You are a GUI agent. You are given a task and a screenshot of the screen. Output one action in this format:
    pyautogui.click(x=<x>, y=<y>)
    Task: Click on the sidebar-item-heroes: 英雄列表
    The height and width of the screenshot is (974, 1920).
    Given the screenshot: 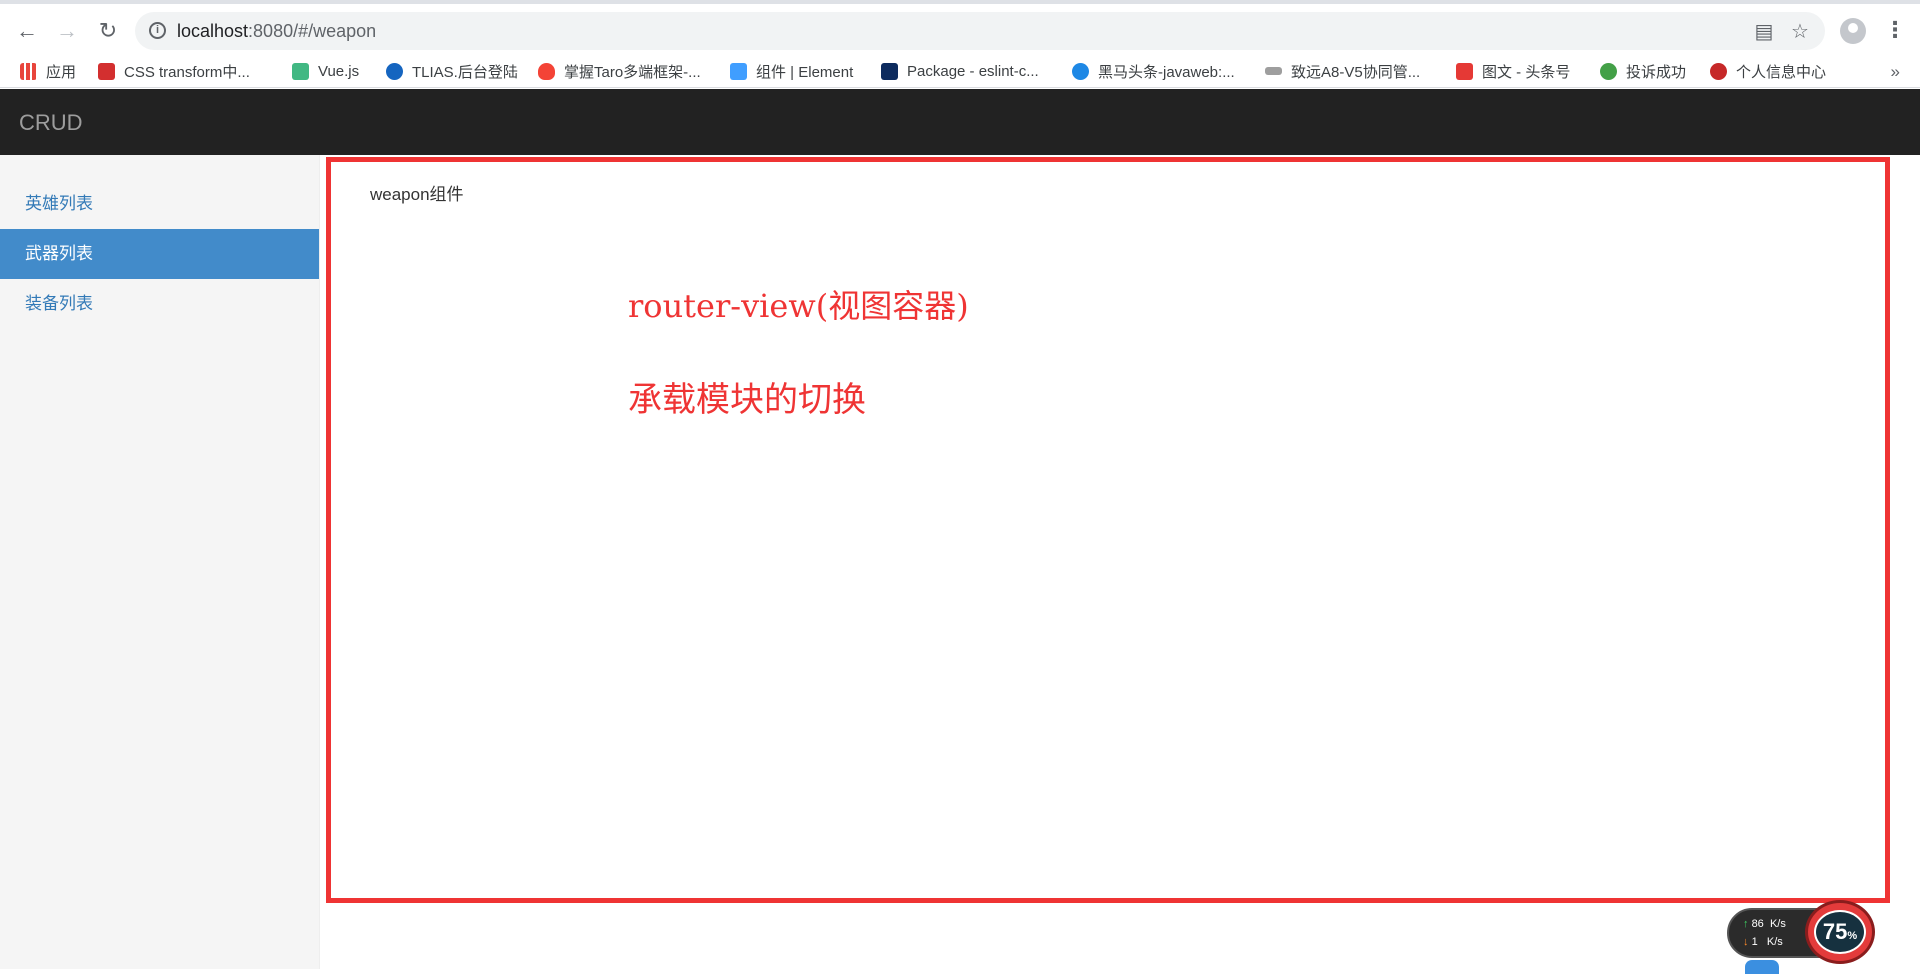 What is the action you would take?
    pyautogui.click(x=159, y=204)
    